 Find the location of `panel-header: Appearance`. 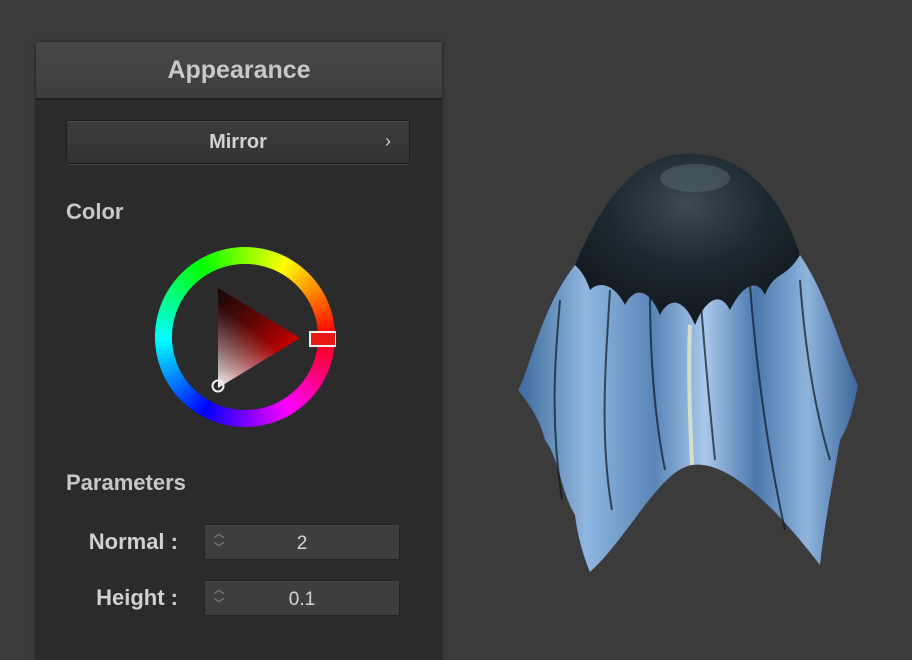

panel-header: Appearance is located at coordinates (239, 71).